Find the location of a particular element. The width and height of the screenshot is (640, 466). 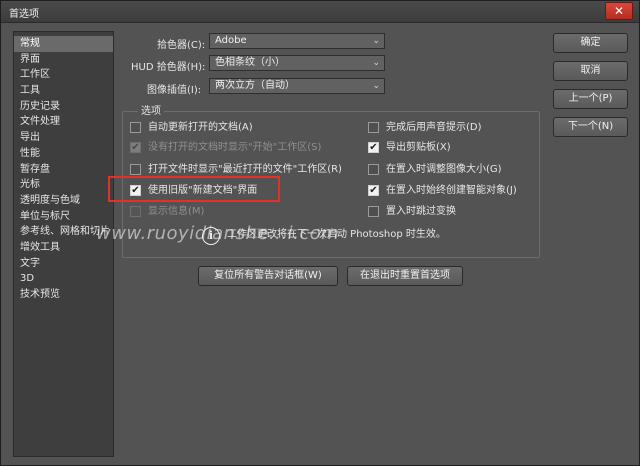

hud-picker-value: 色相条纹（小） is located at coordinates (250, 62).